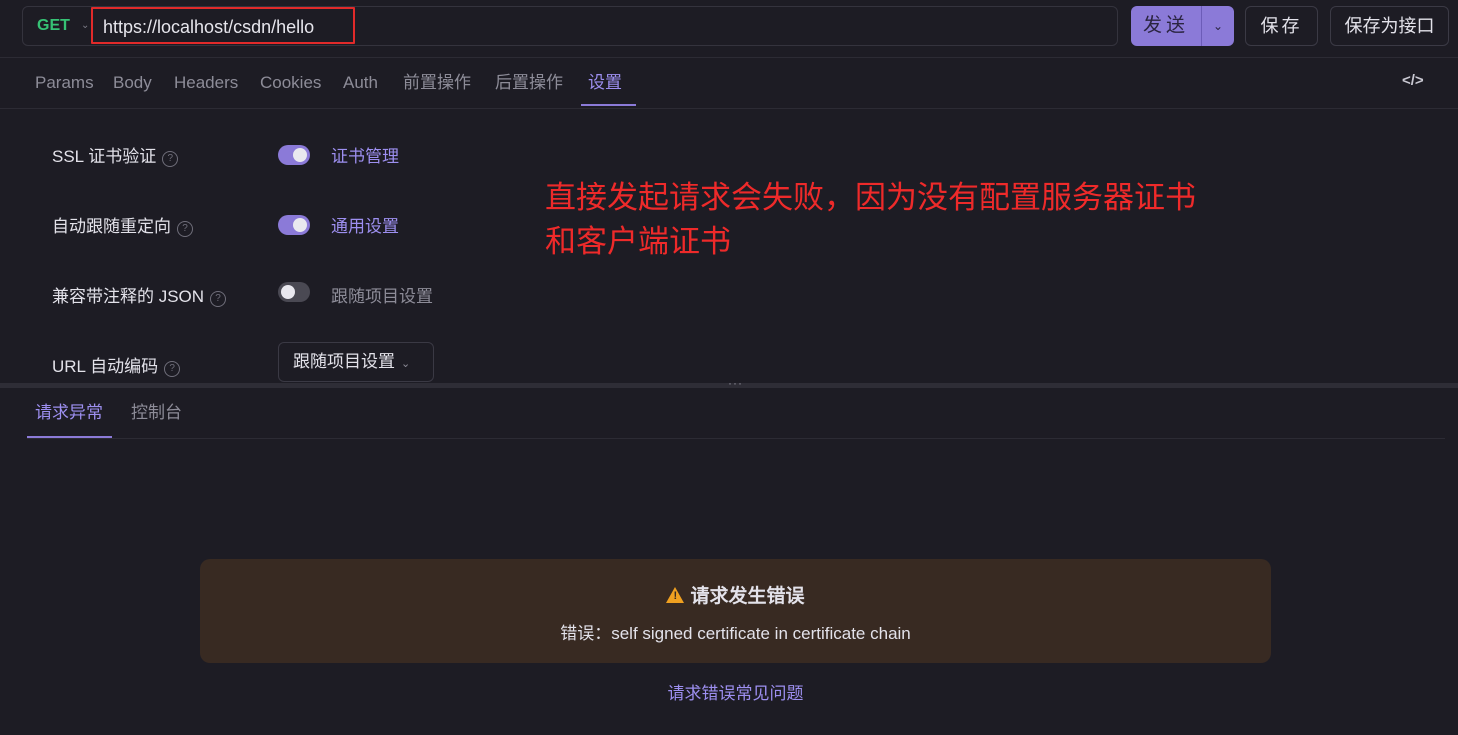 The height and width of the screenshot is (735, 1458). I want to click on tab-settings: 设置, so click(605, 83).